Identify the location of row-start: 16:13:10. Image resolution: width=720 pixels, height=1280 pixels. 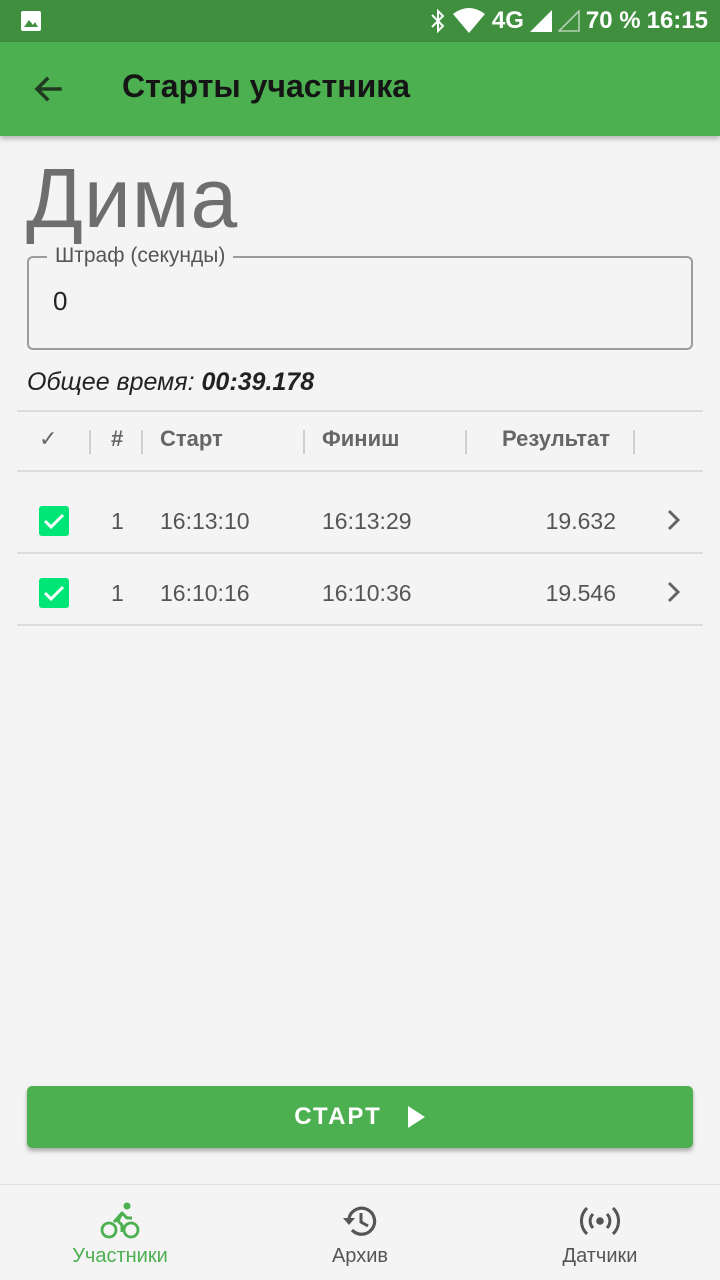
(205, 521).